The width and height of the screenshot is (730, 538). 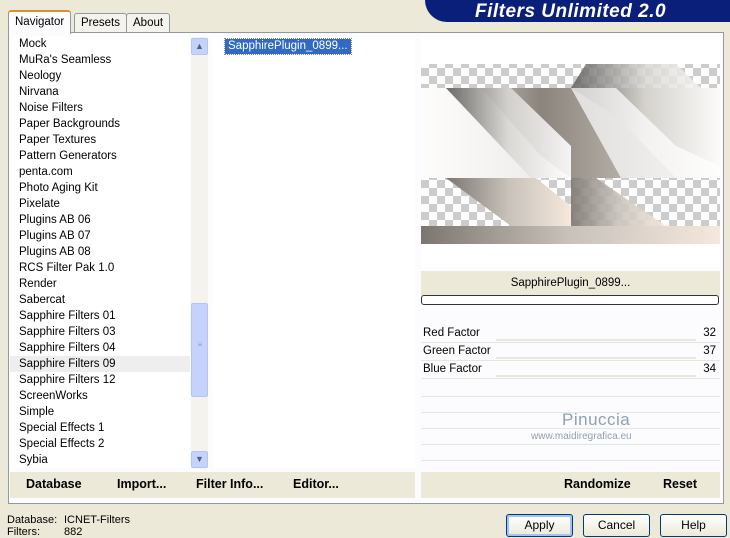 I want to click on category-item: Photo Aging Kit, so click(x=100, y=188).